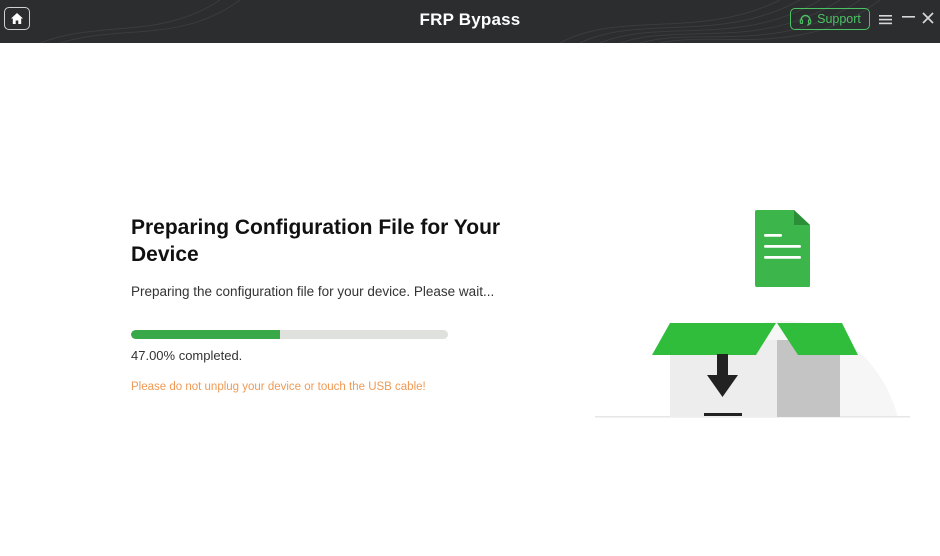 The height and width of the screenshot is (556, 940). What do you see at coordinates (755, 370) in the screenshot?
I see `box-icon` at bounding box center [755, 370].